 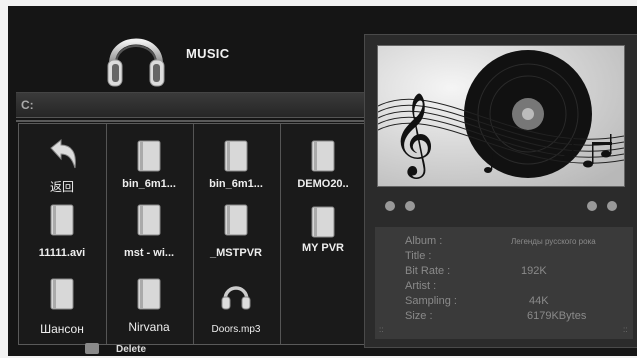 I want to click on file-item: Шансон, so click(x=62, y=311).